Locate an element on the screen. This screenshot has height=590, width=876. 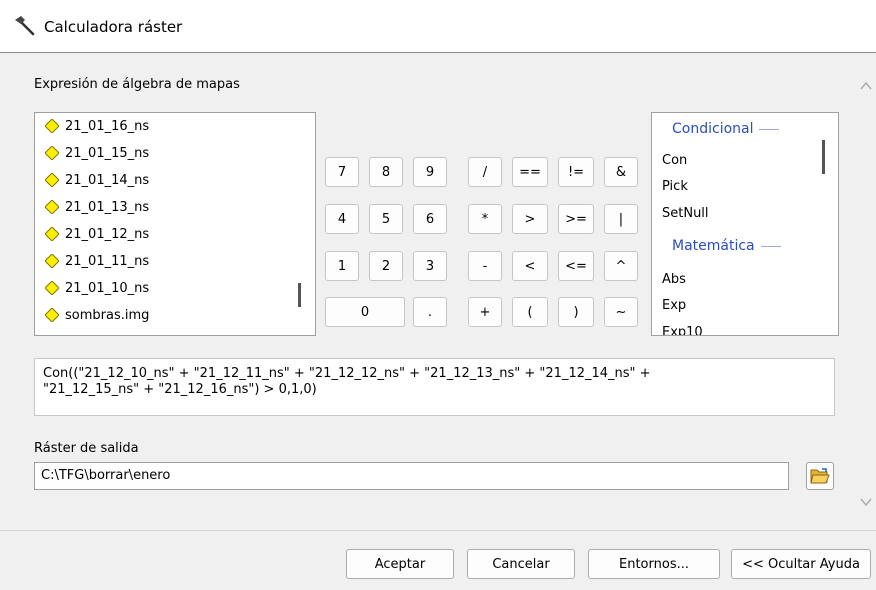
function-pick: Pick is located at coordinates (675, 186).